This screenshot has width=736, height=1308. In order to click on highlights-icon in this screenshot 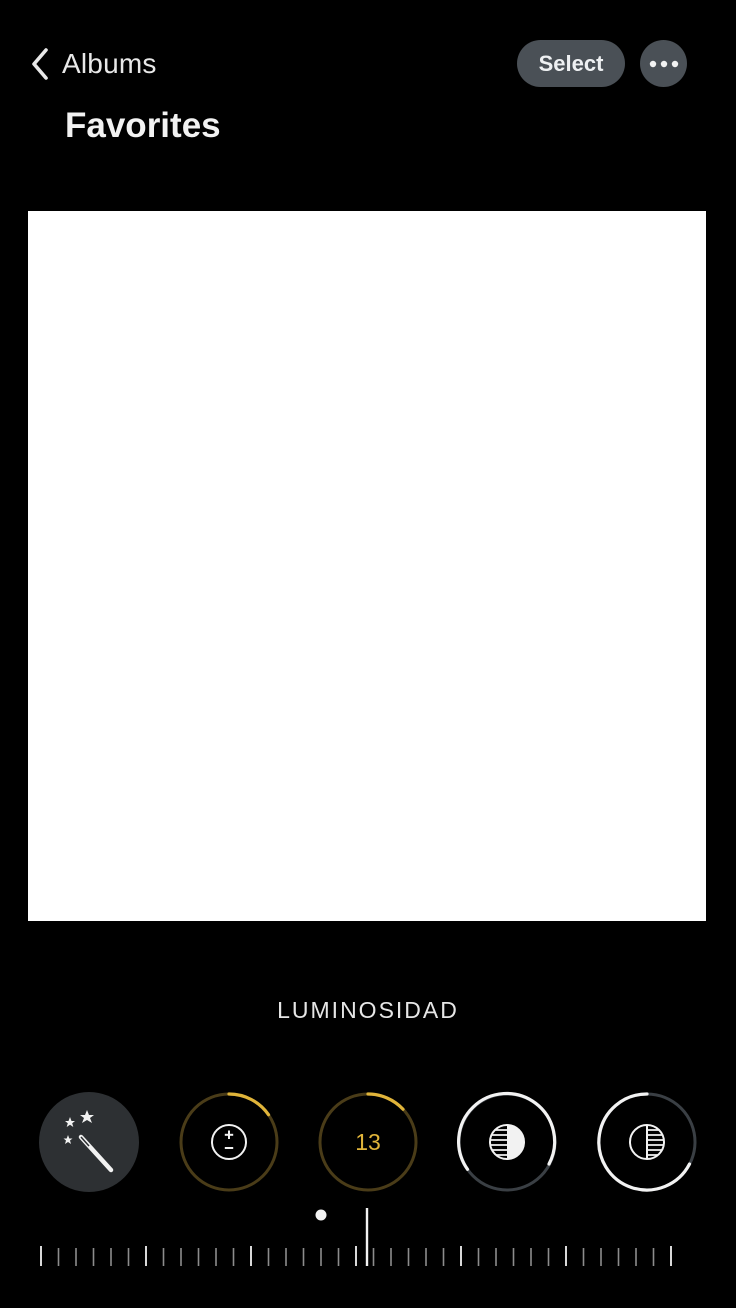, I will do `click(507, 1142)`.